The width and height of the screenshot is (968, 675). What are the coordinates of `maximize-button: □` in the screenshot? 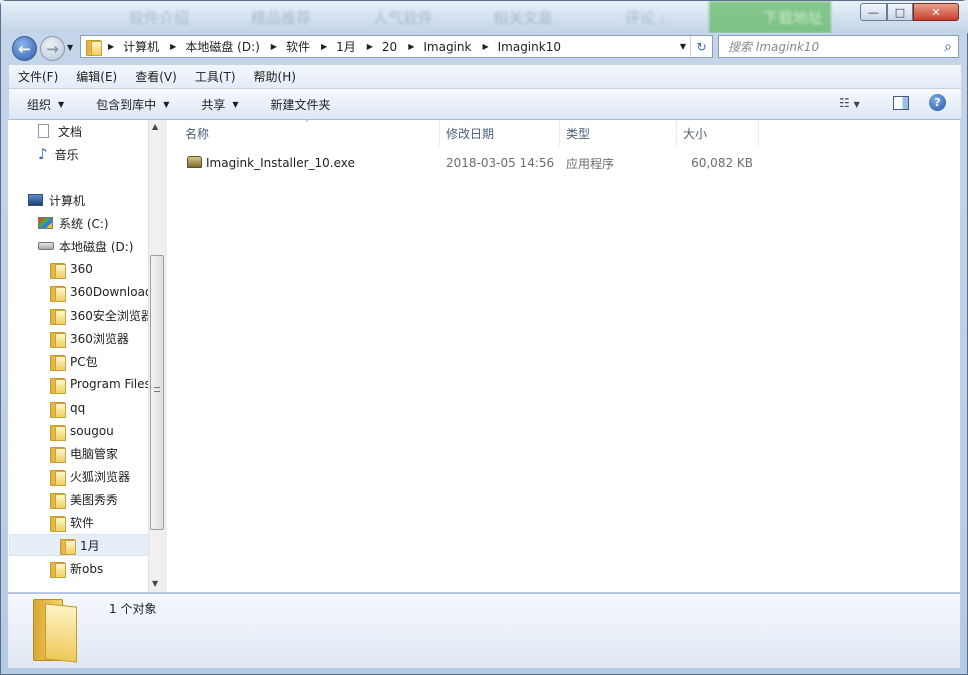 It's located at (900, 12).